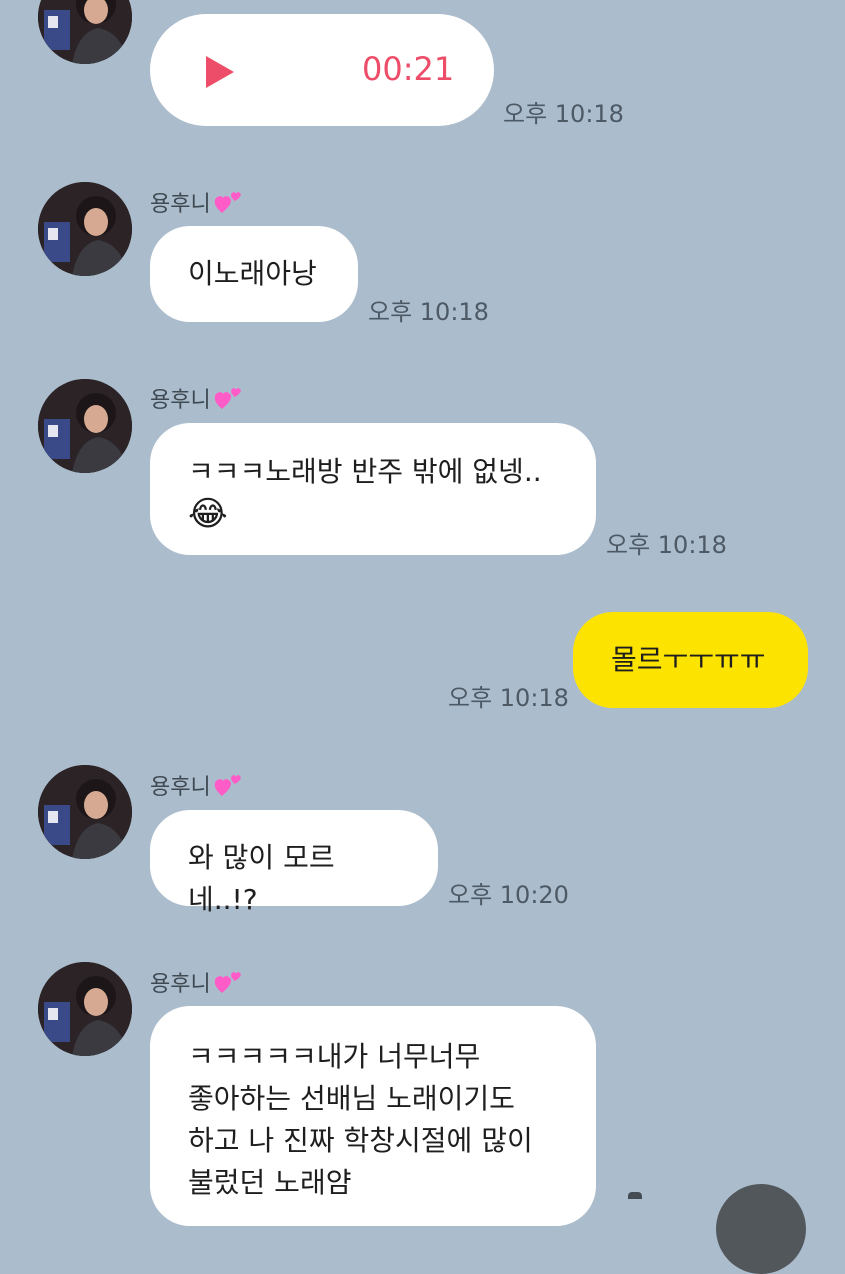  What do you see at coordinates (761, 1229) in the screenshot?
I see `scroll-to-bottom-button` at bounding box center [761, 1229].